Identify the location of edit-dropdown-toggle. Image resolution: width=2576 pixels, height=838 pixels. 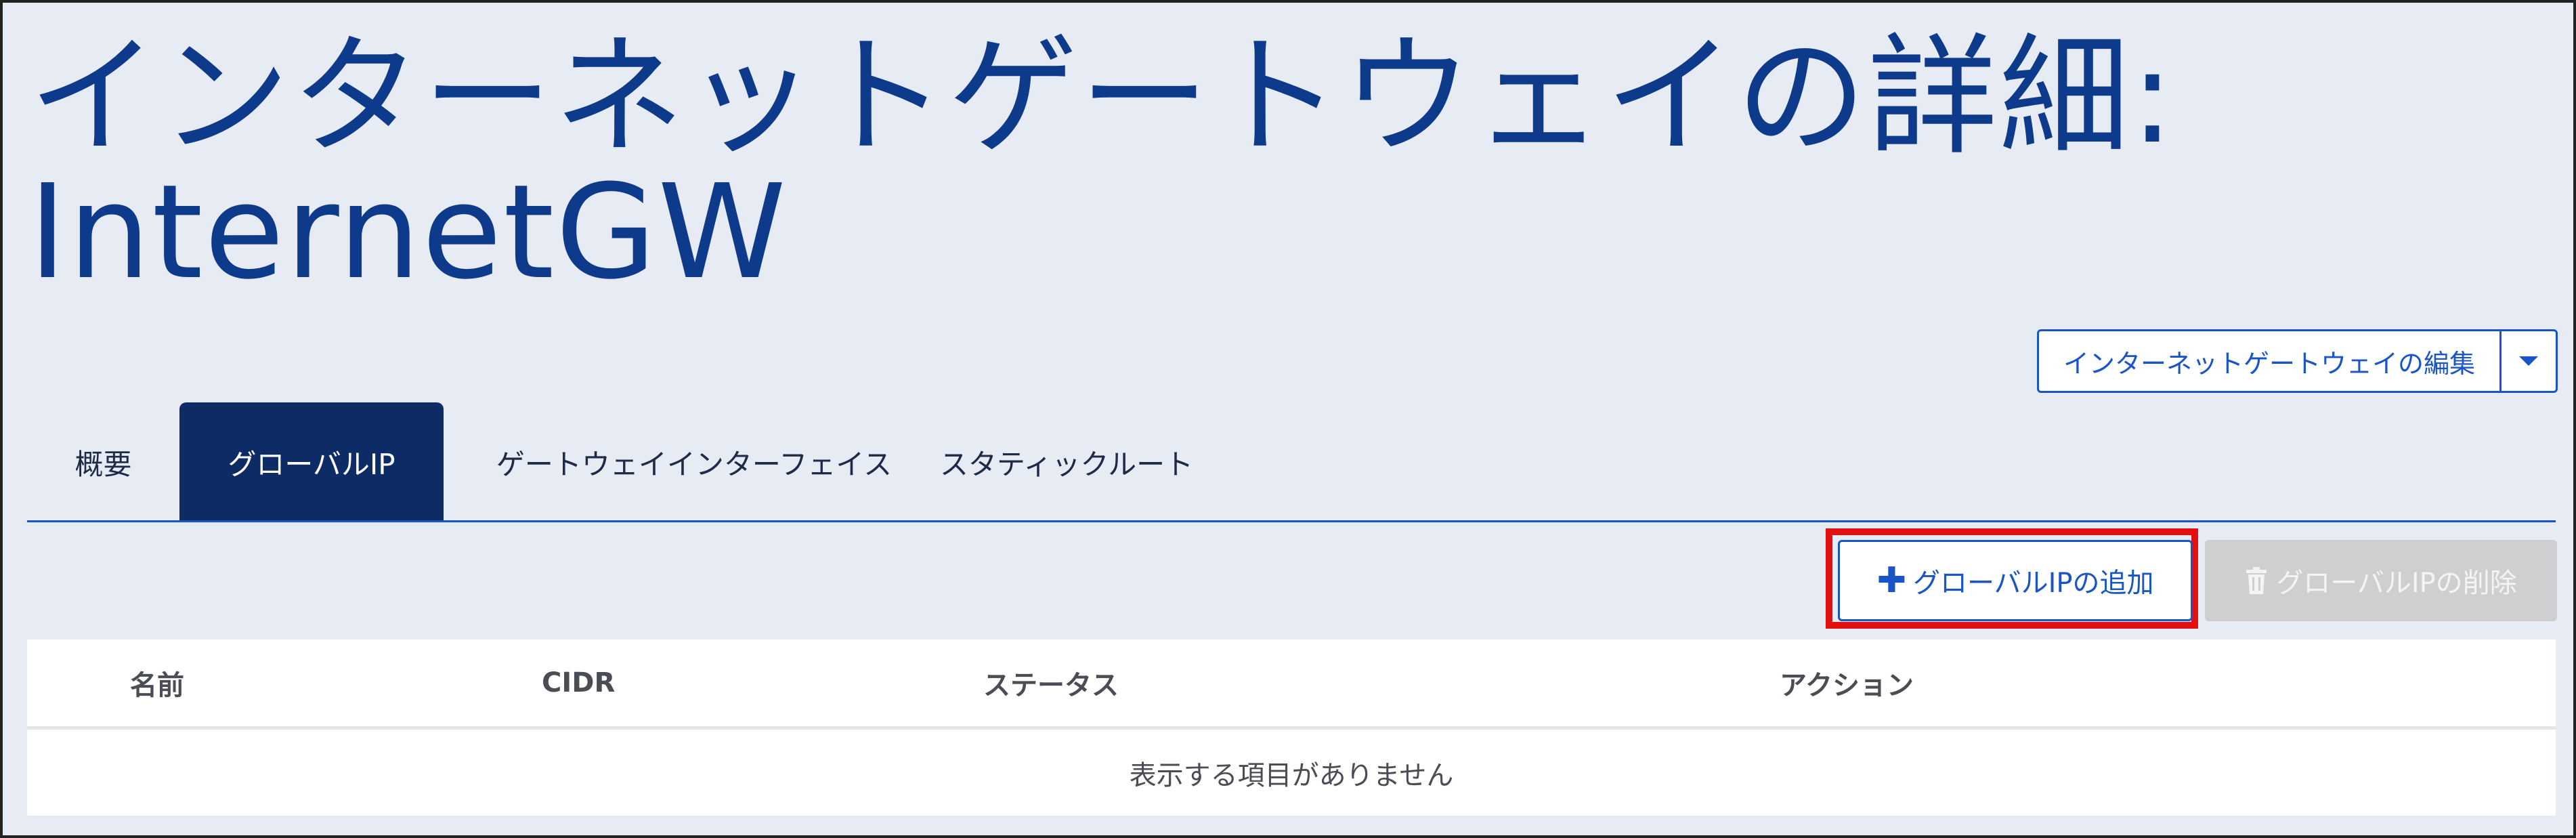
(2527, 361).